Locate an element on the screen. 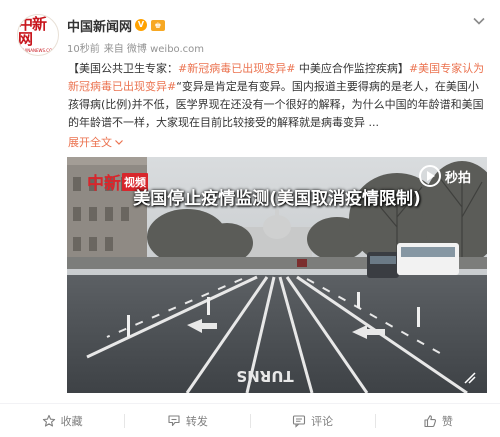 The image size is (500, 437). post-time: 10秒前 is located at coordinates (83, 47).